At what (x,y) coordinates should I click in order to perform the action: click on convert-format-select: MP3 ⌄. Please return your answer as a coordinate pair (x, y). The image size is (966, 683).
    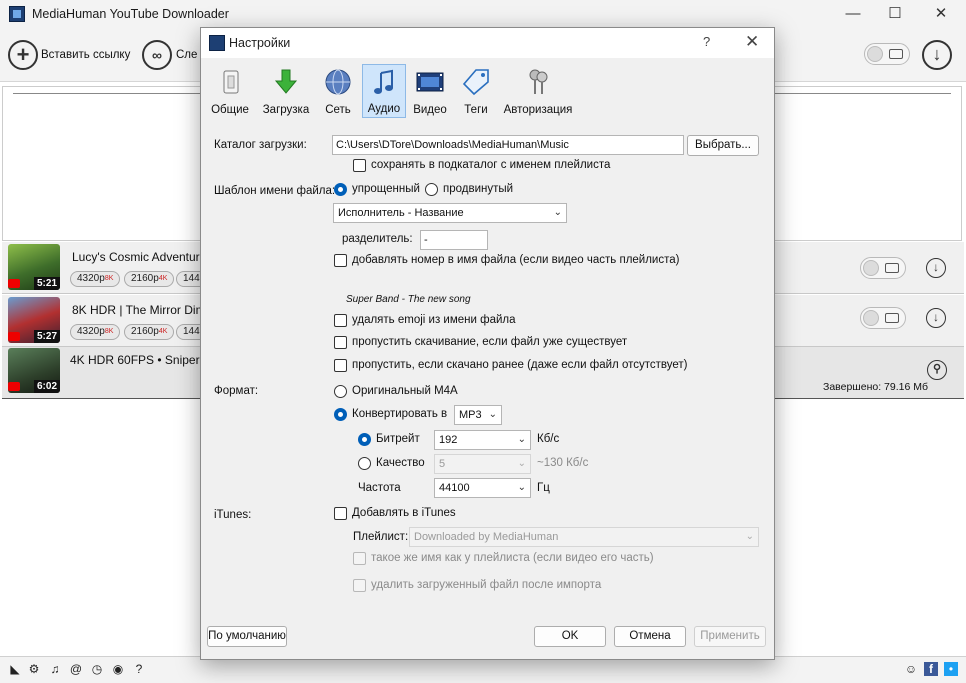
    Looking at the image, I should click on (478, 415).